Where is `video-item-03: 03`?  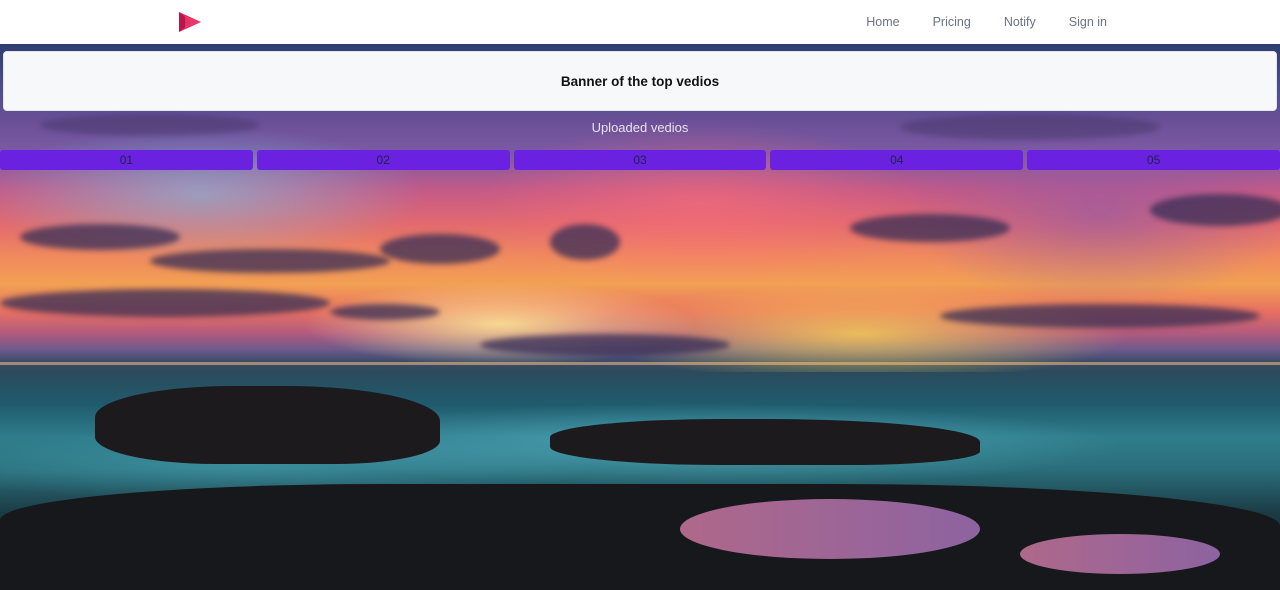 video-item-03: 03 is located at coordinates (640, 160).